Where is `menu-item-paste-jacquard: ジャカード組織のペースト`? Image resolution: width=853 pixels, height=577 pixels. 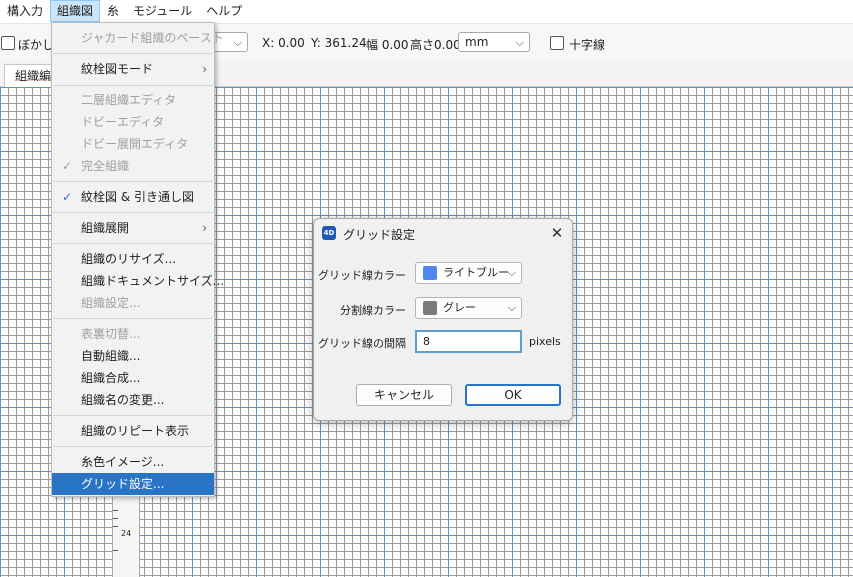
menu-item-paste-jacquard: ジャカード組織のペースト is located at coordinates (138, 38).